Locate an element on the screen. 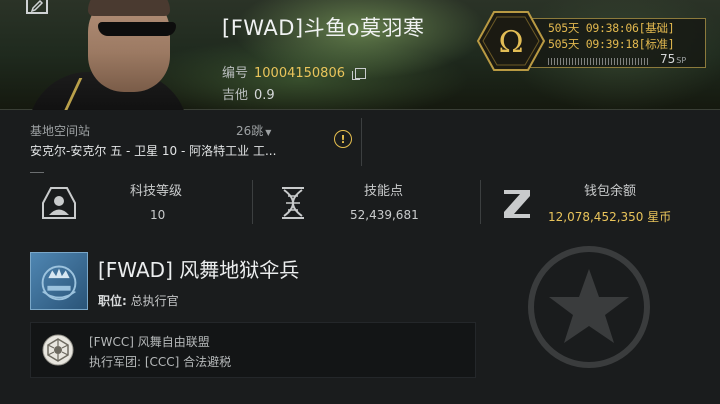 The height and width of the screenshot is (404, 720). copy-icon is located at coordinates (359, 74).